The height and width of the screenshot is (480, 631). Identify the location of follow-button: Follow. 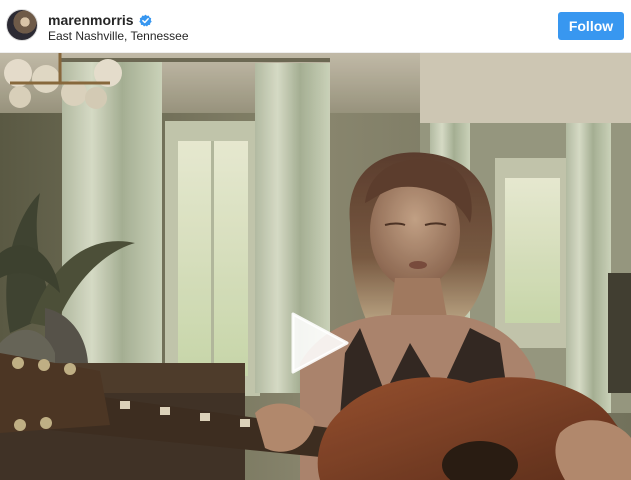
(591, 26).